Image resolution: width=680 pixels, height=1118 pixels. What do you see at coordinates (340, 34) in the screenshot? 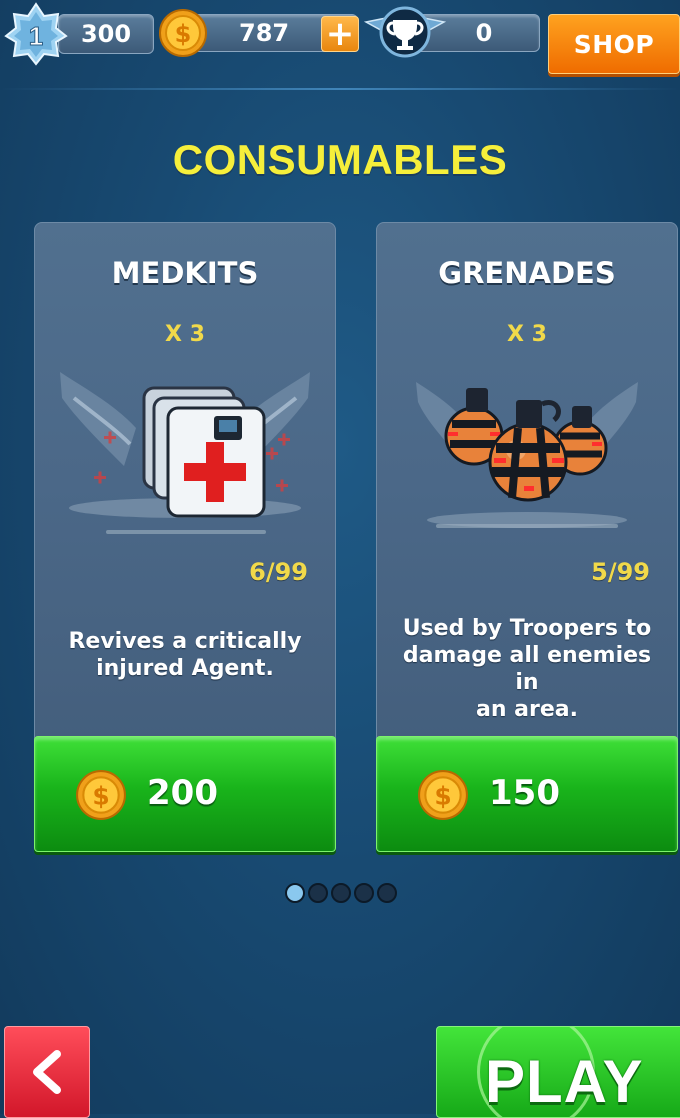
I see `add-coins-button: +` at bounding box center [340, 34].